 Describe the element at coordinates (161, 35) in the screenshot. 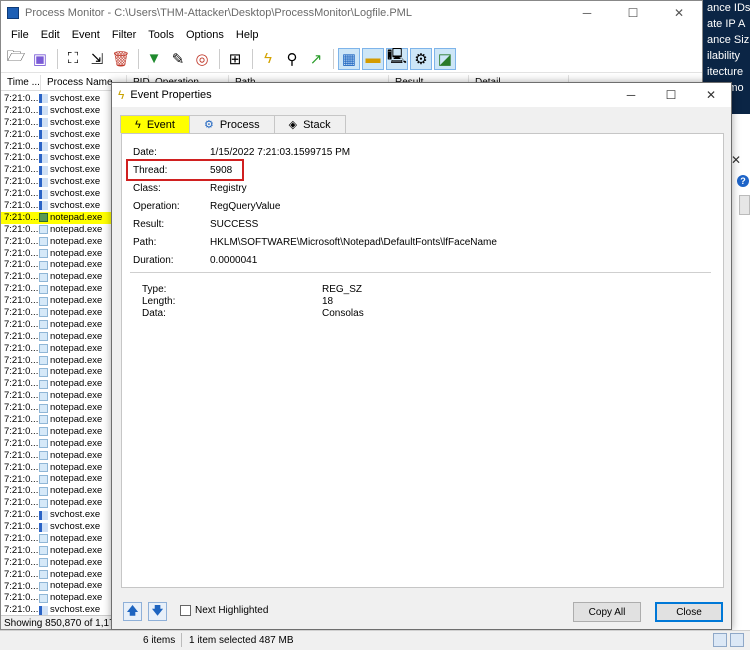

I see `menu-tools: Tools` at that location.